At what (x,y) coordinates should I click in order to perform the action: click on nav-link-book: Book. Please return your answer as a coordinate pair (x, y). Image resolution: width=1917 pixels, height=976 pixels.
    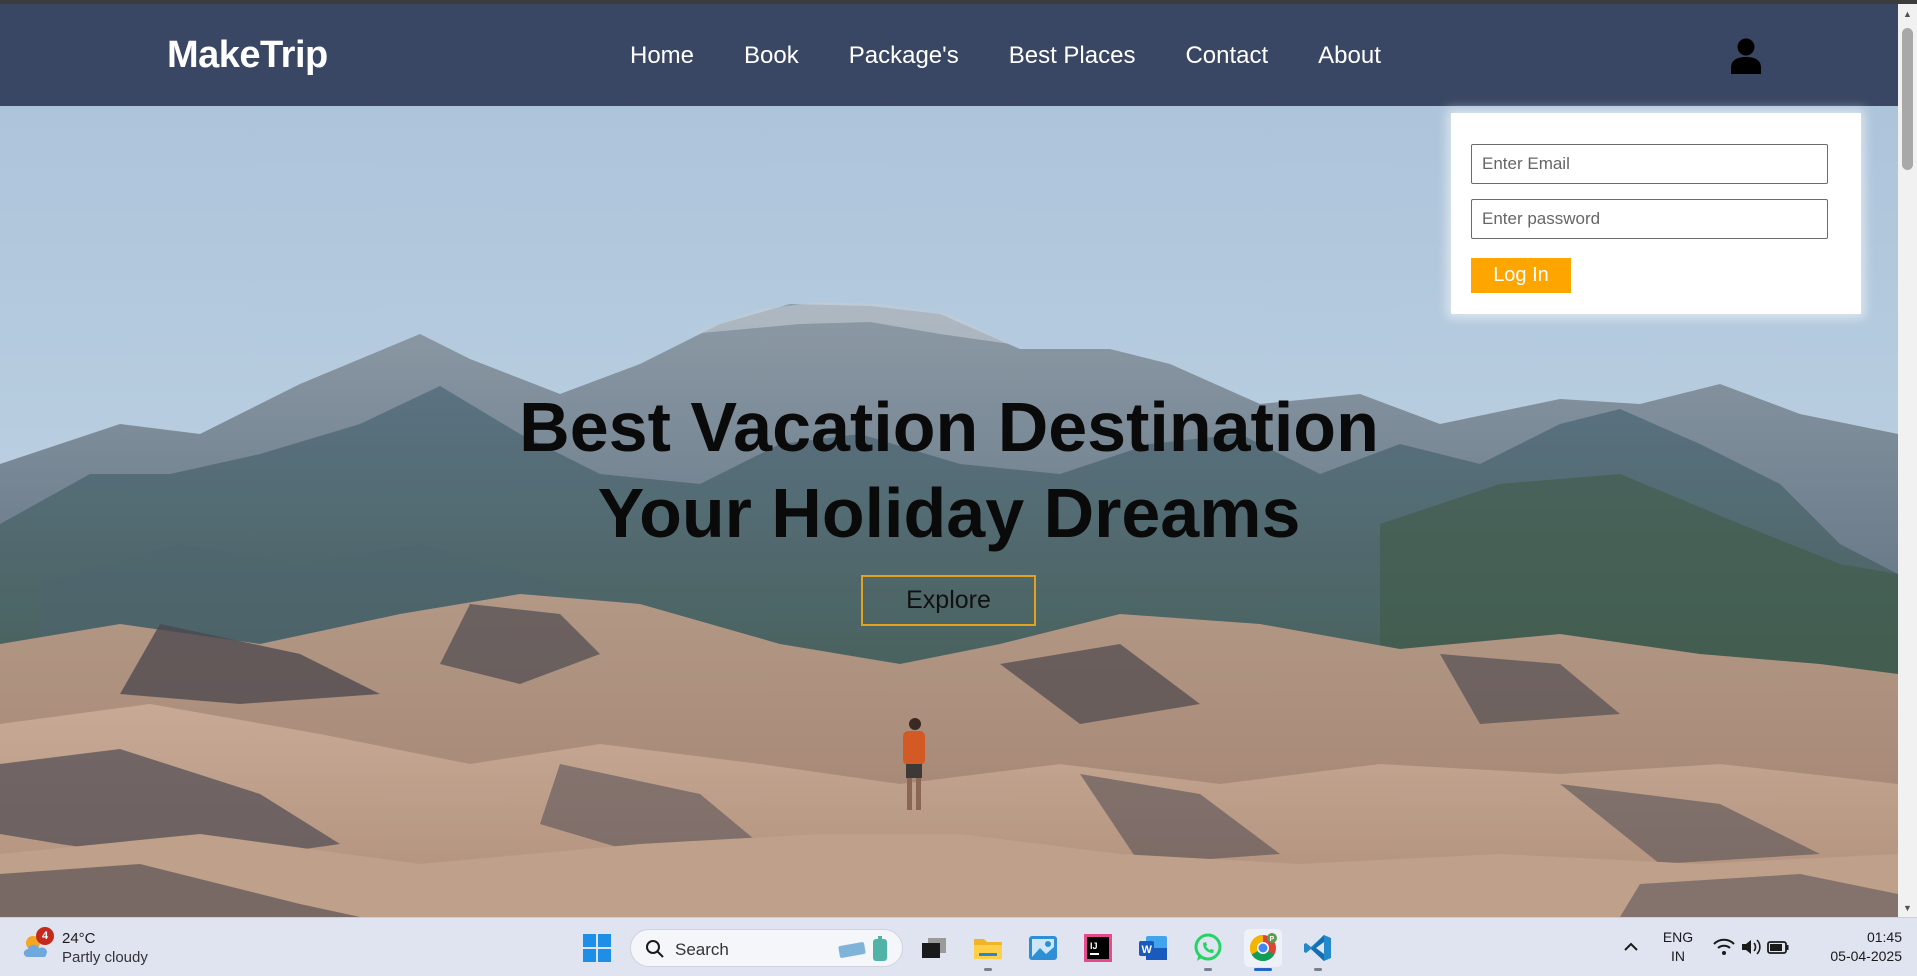
    Looking at the image, I should click on (771, 56).